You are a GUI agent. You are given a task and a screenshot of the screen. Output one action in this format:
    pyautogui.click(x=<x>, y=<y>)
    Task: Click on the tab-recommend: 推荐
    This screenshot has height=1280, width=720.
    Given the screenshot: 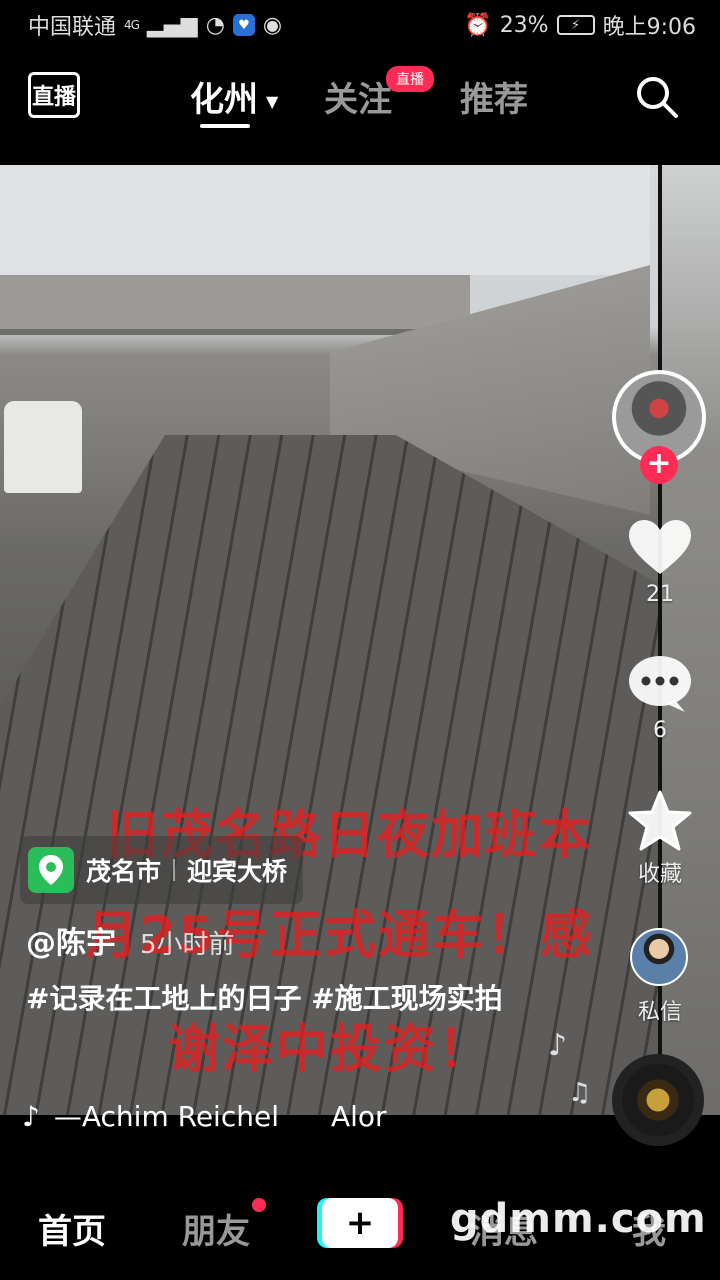 What is the action you would take?
    pyautogui.click(x=494, y=96)
    